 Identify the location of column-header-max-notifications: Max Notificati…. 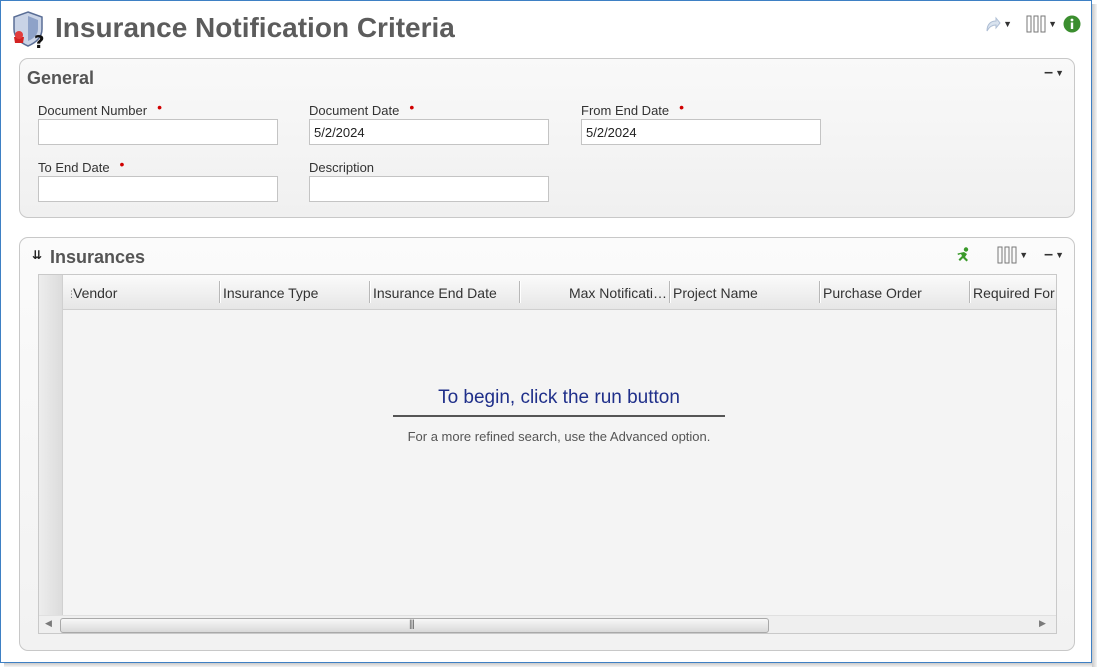
(596, 292).